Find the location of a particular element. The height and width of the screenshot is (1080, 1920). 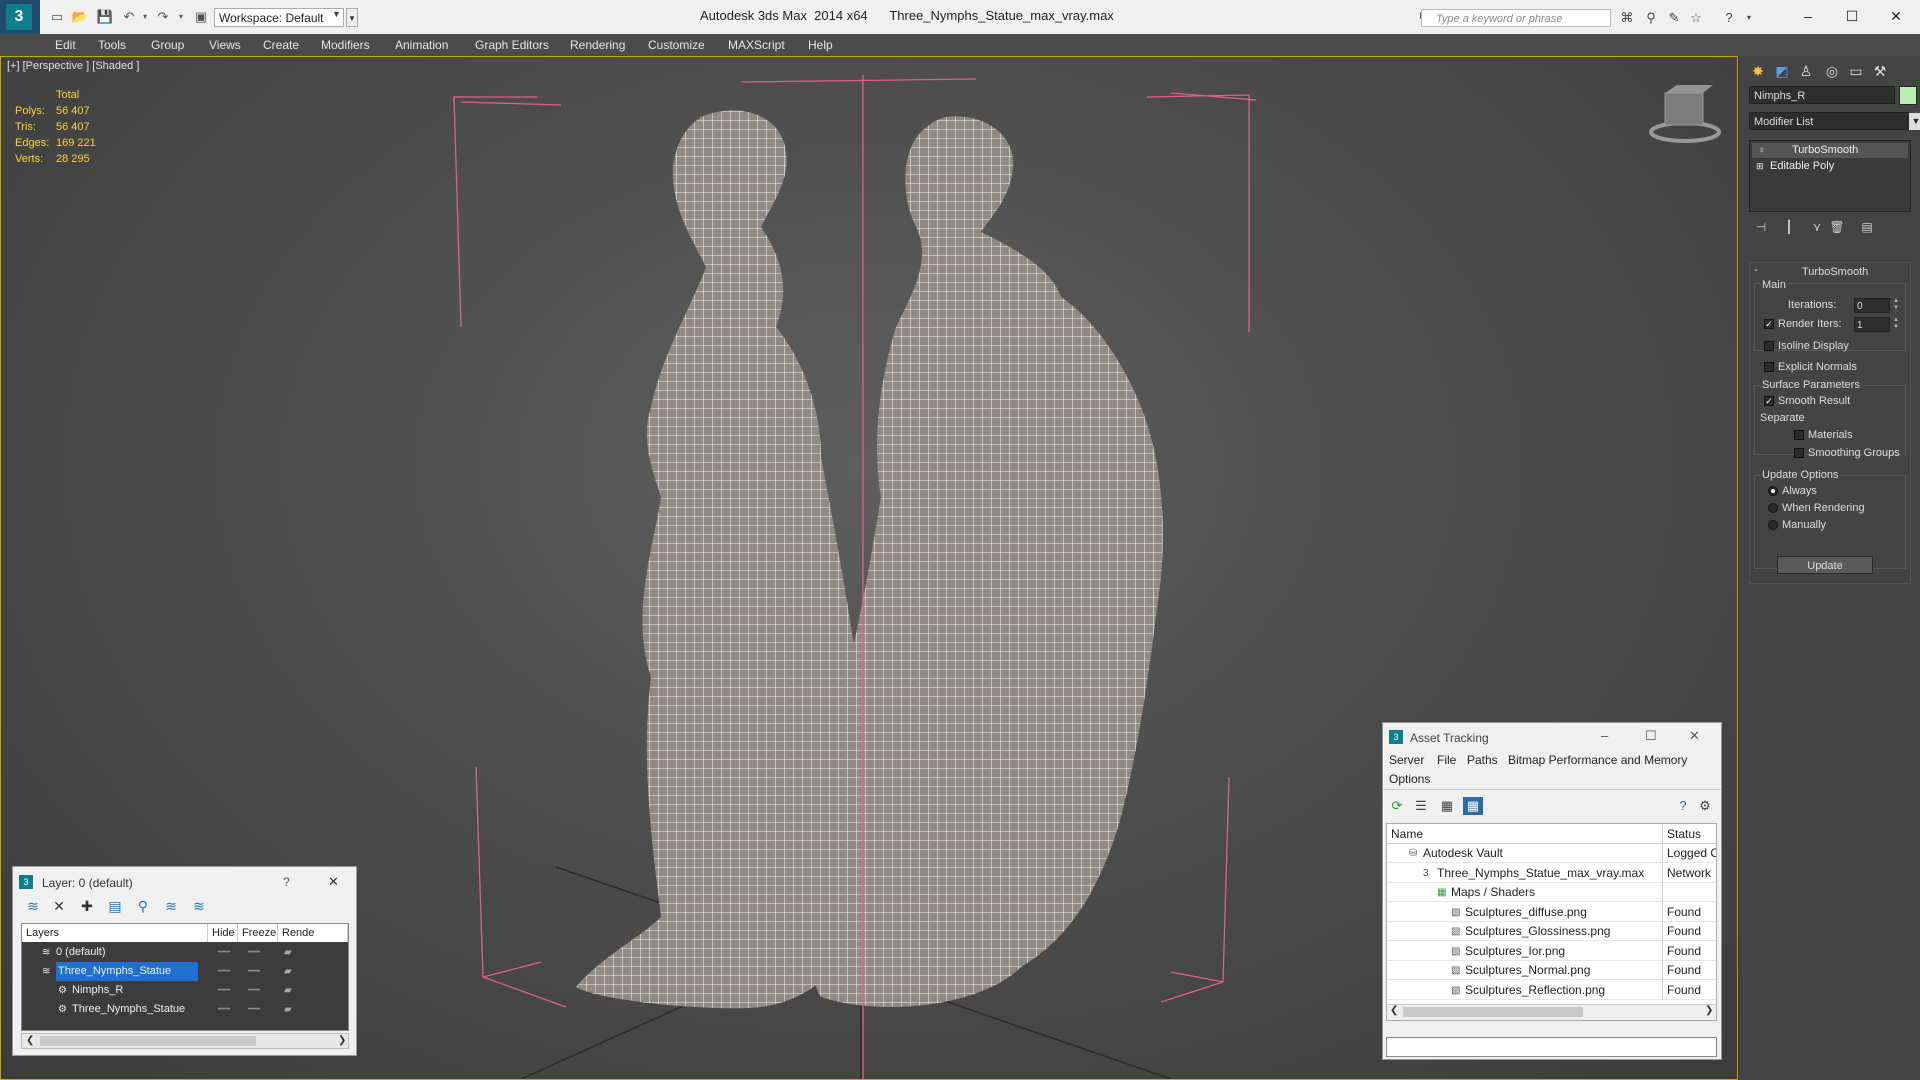

asset-row: ▦ Maps / Shaders is located at coordinates (1551, 892).